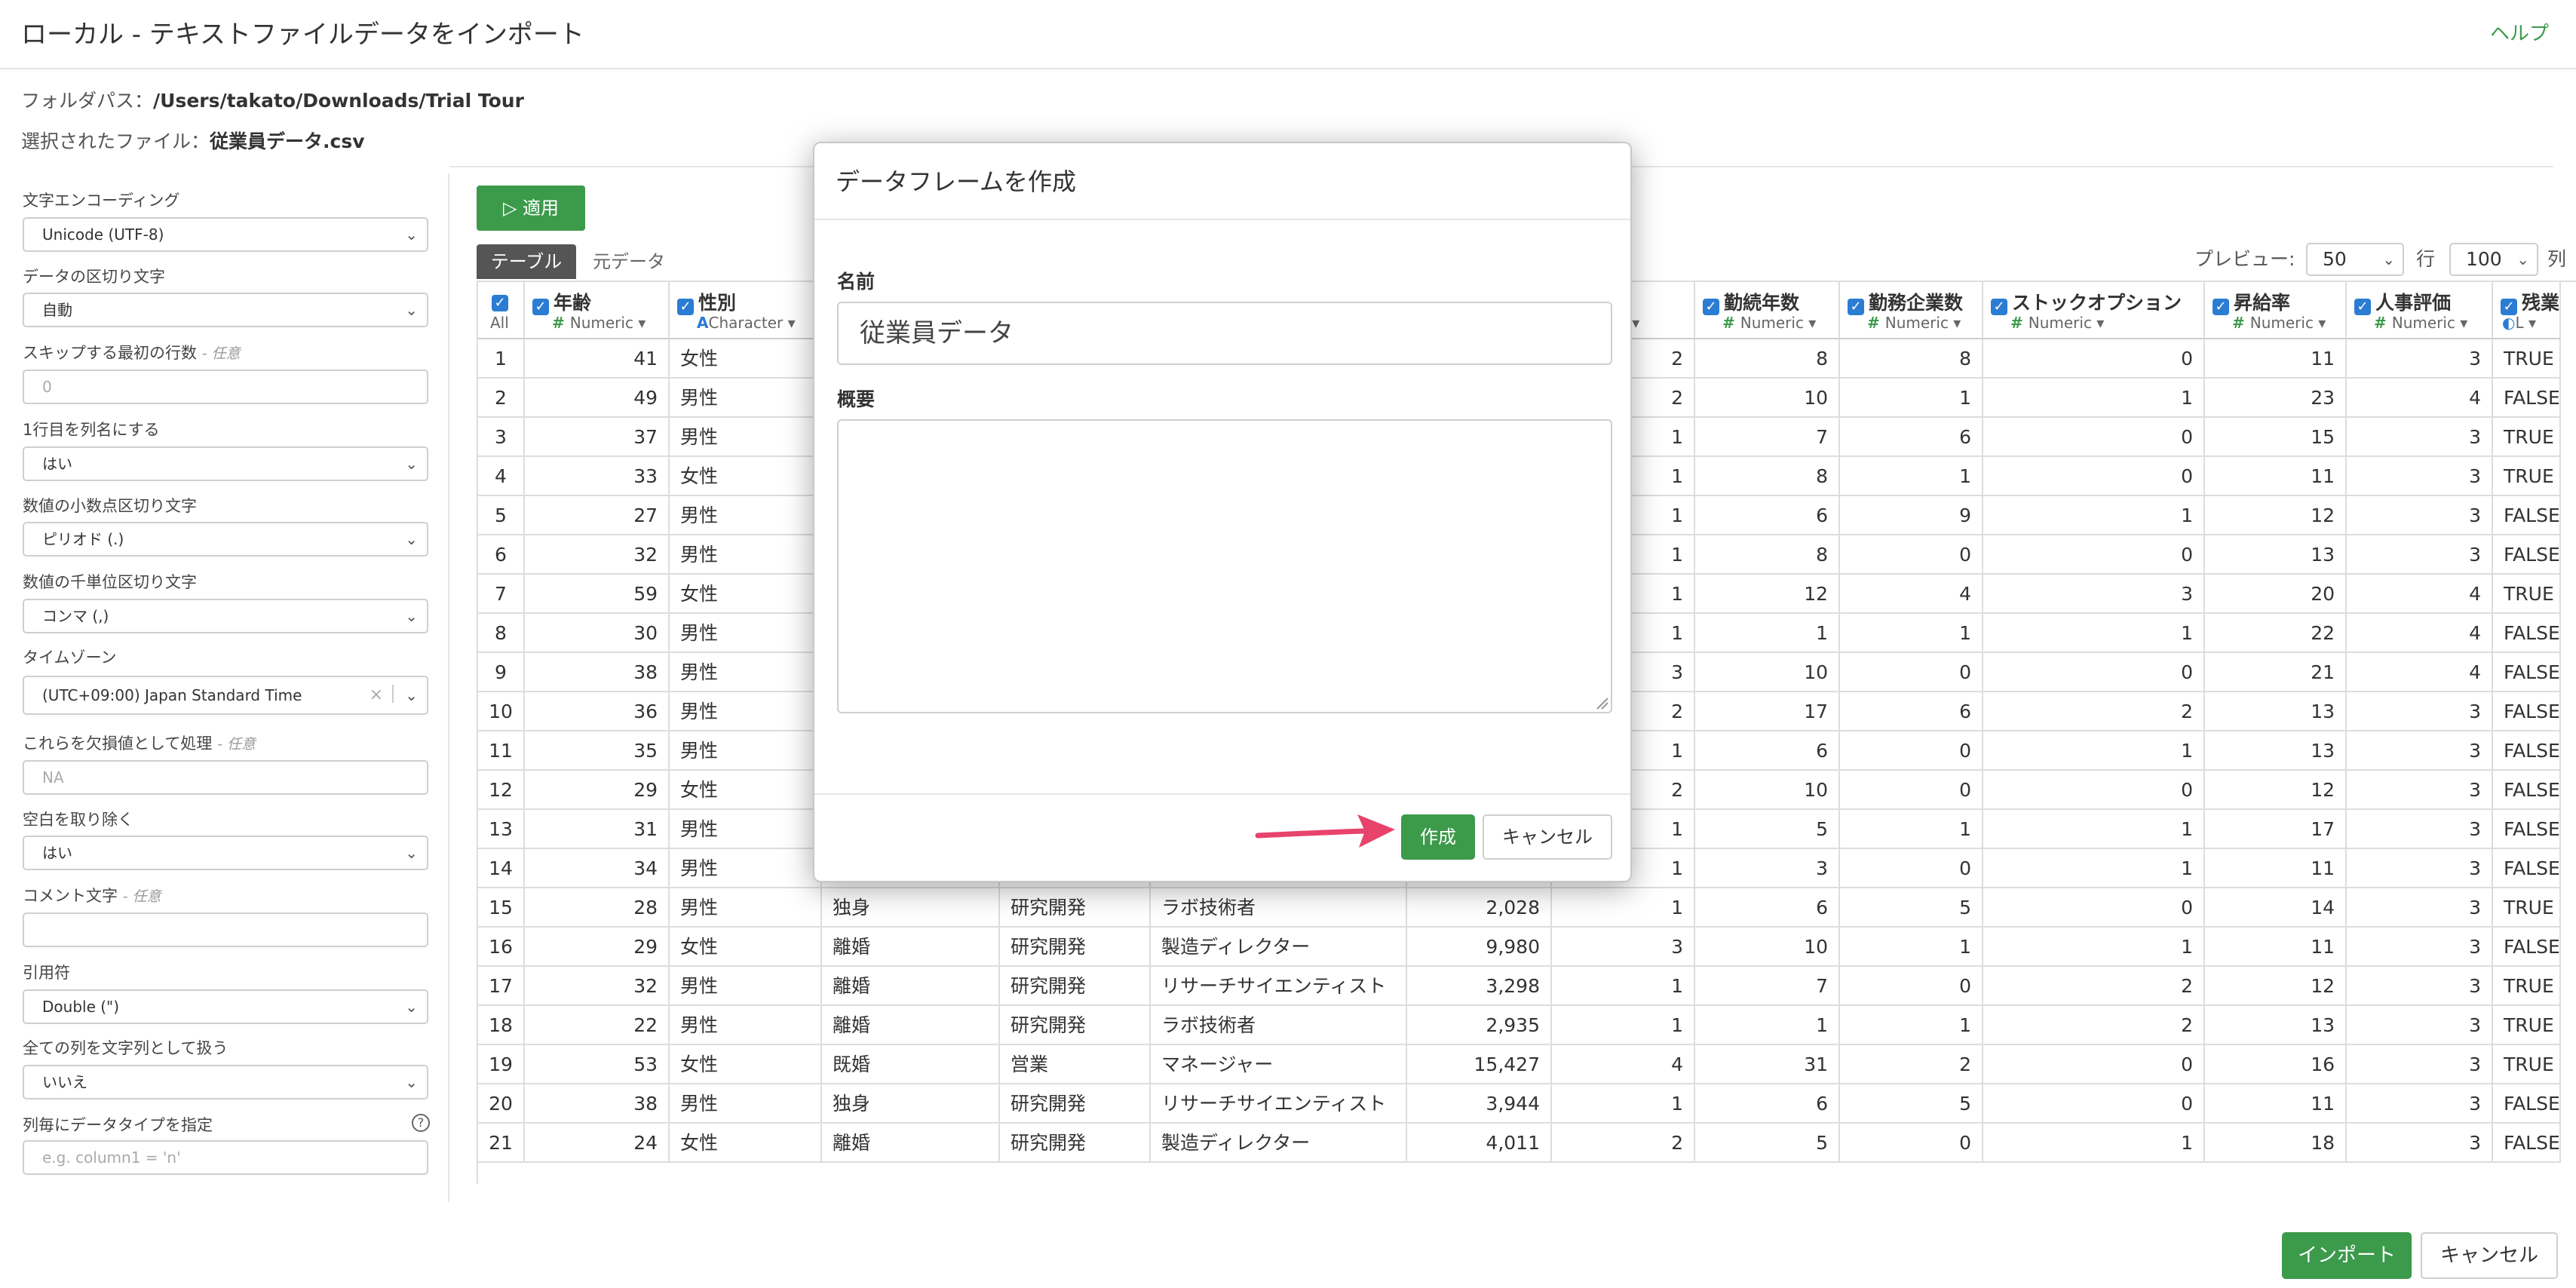 This screenshot has width=2576, height=1288. What do you see at coordinates (225, 387) in the screenshot?
I see `skip-rows-input: 0` at bounding box center [225, 387].